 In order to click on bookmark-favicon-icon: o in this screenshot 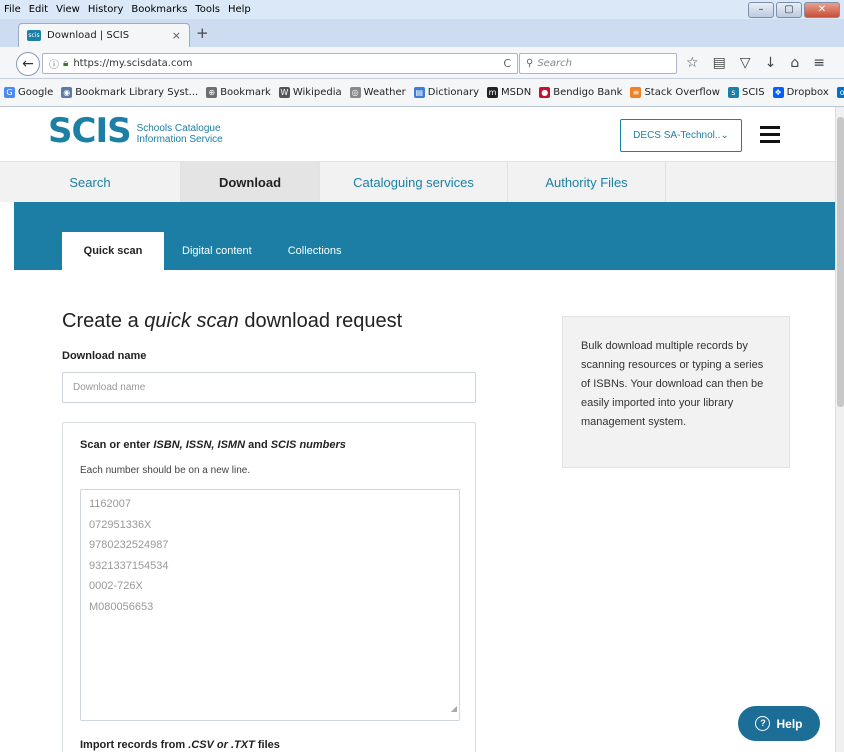, I will do `click(840, 92)`.